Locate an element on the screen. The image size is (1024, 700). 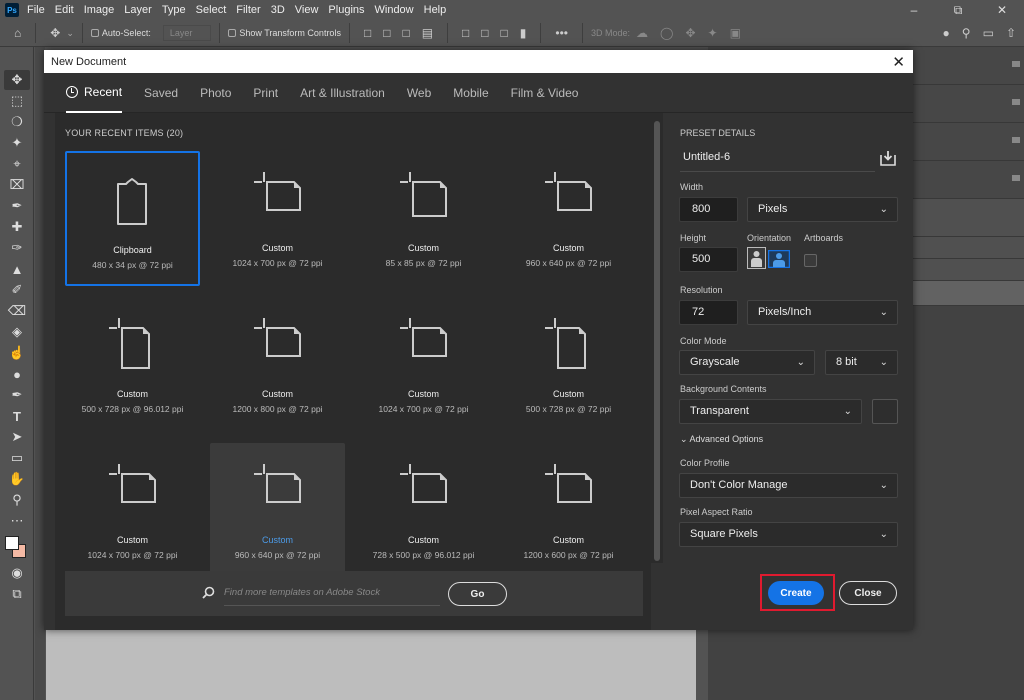
path-selection-tool-icon: ➤ is located at coordinates (17, 437).